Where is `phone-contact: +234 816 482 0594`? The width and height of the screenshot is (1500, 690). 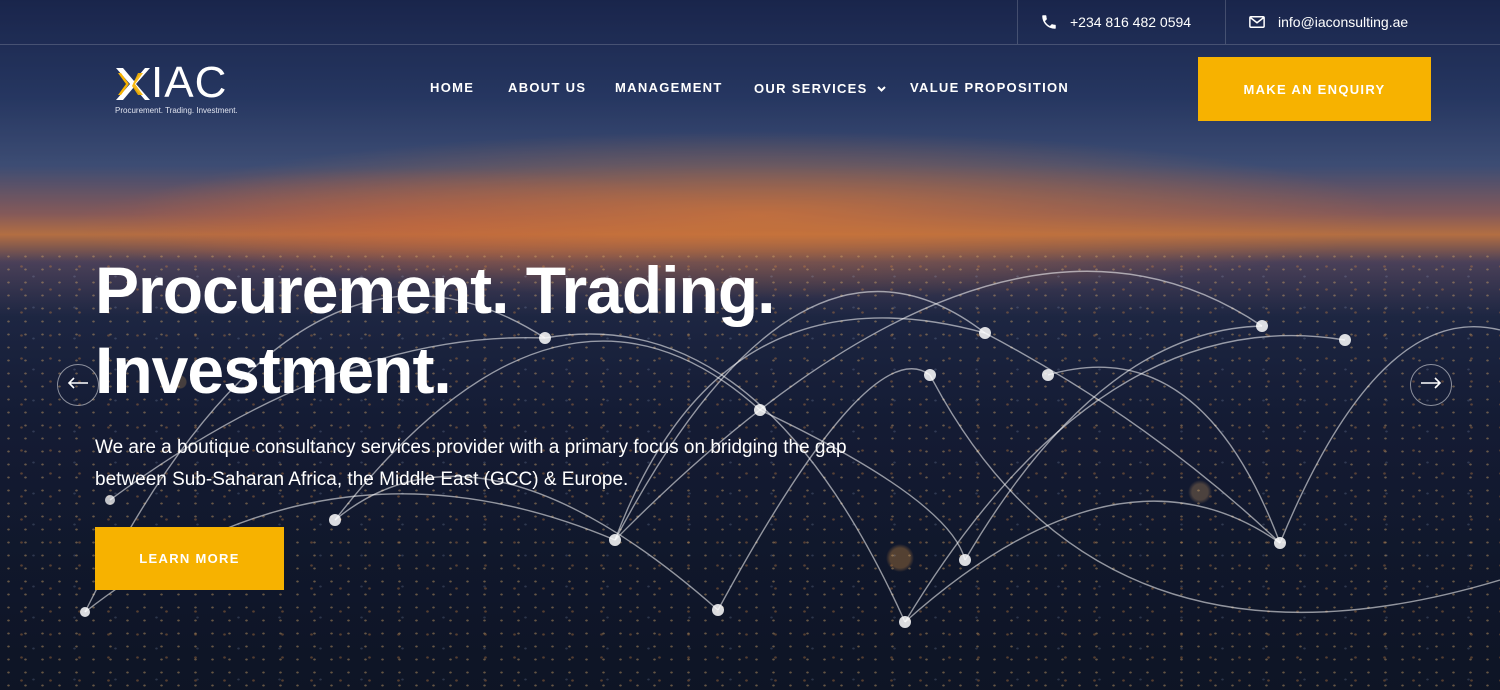 phone-contact: +234 816 482 0594 is located at coordinates (1115, 22).